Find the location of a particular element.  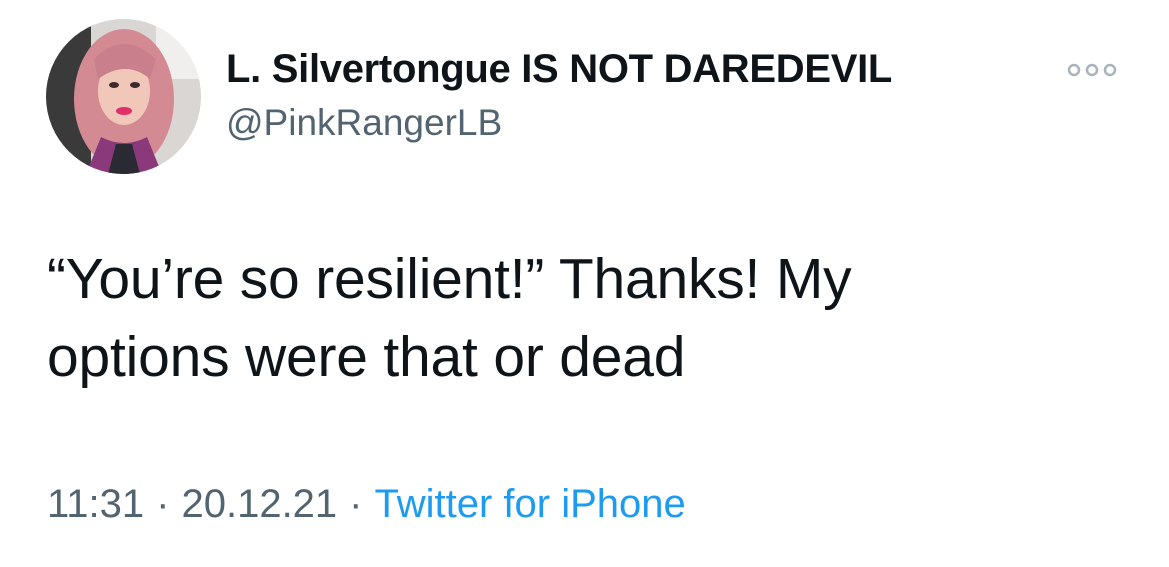

tweet-source-link: Twitter for iPhone is located at coordinates (530, 504).